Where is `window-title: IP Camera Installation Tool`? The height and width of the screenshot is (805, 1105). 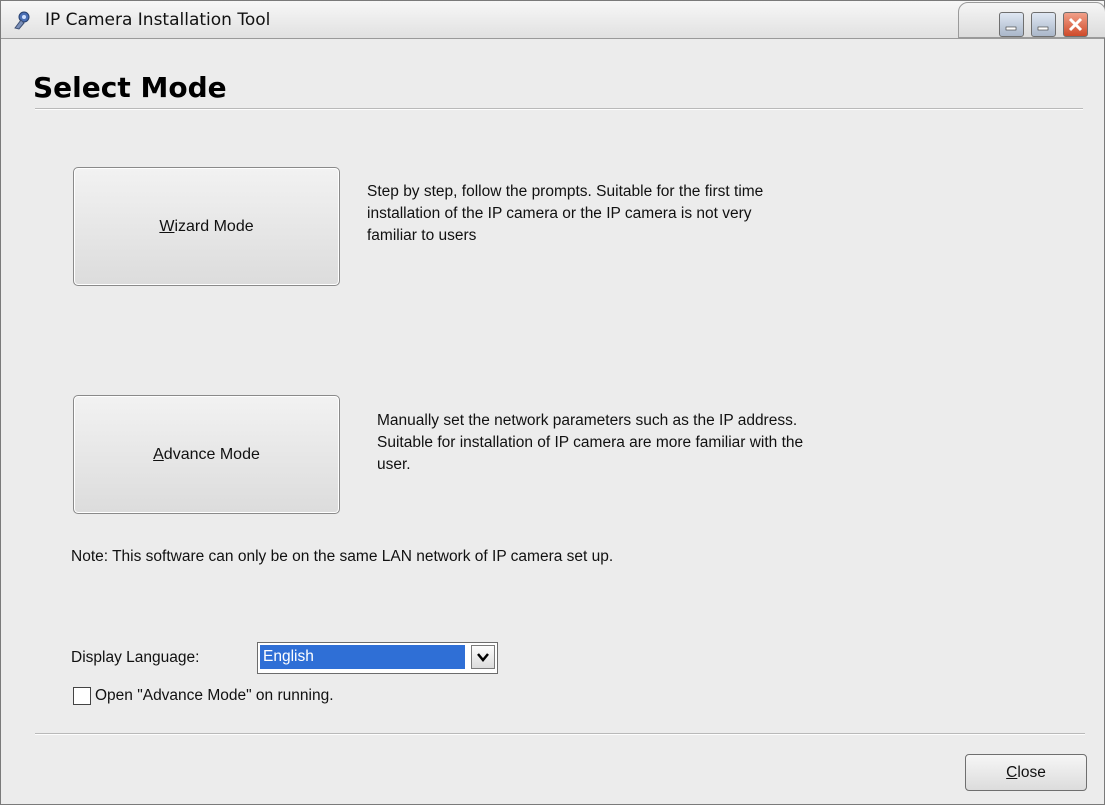 window-title: IP Camera Installation Tool is located at coordinates (158, 20).